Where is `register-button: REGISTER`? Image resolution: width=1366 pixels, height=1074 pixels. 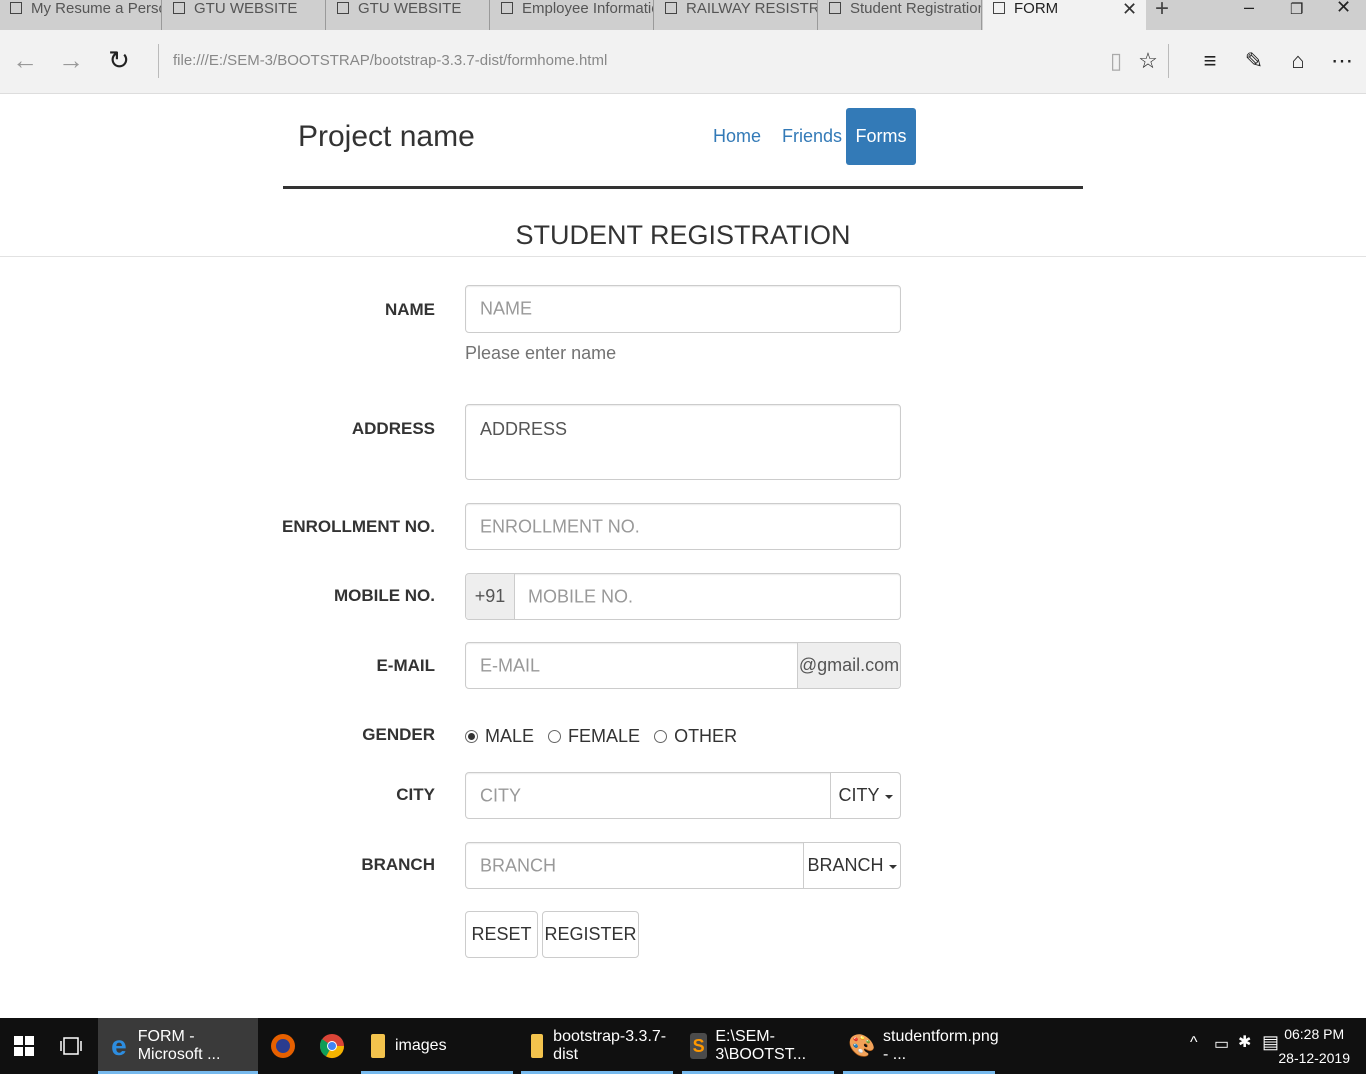
register-button: REGISTER is located at coordinates (590, 934).